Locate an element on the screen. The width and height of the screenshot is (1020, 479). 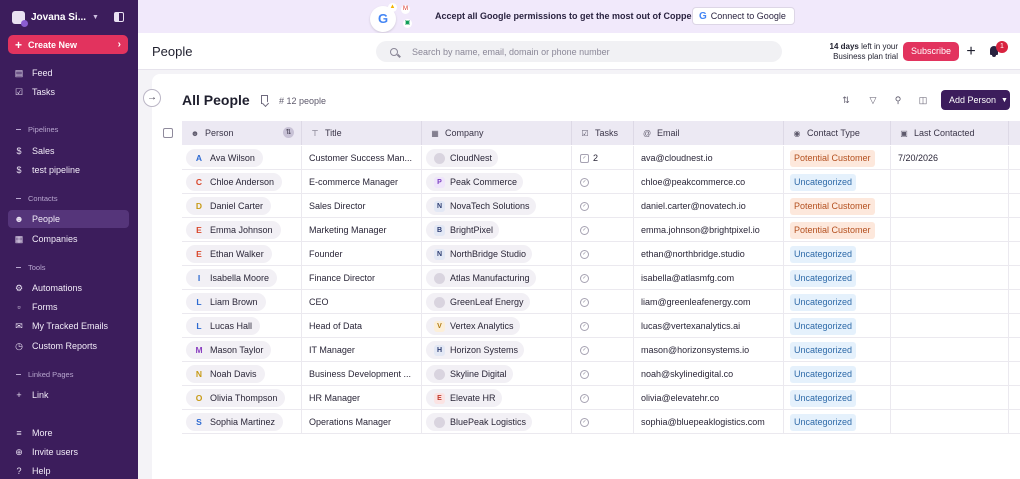
cell-email: lucas@vertexanalytics.ai is located at coordinates (709, 326).